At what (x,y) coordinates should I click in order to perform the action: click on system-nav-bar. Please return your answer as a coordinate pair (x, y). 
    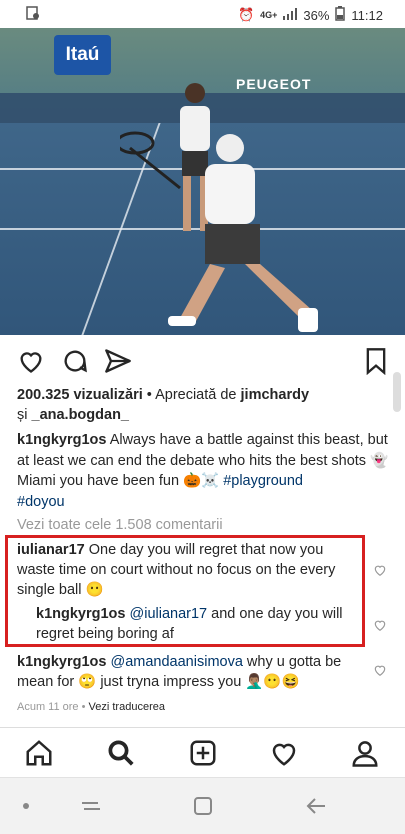
    Looking at the image, I should click on (202, 805).